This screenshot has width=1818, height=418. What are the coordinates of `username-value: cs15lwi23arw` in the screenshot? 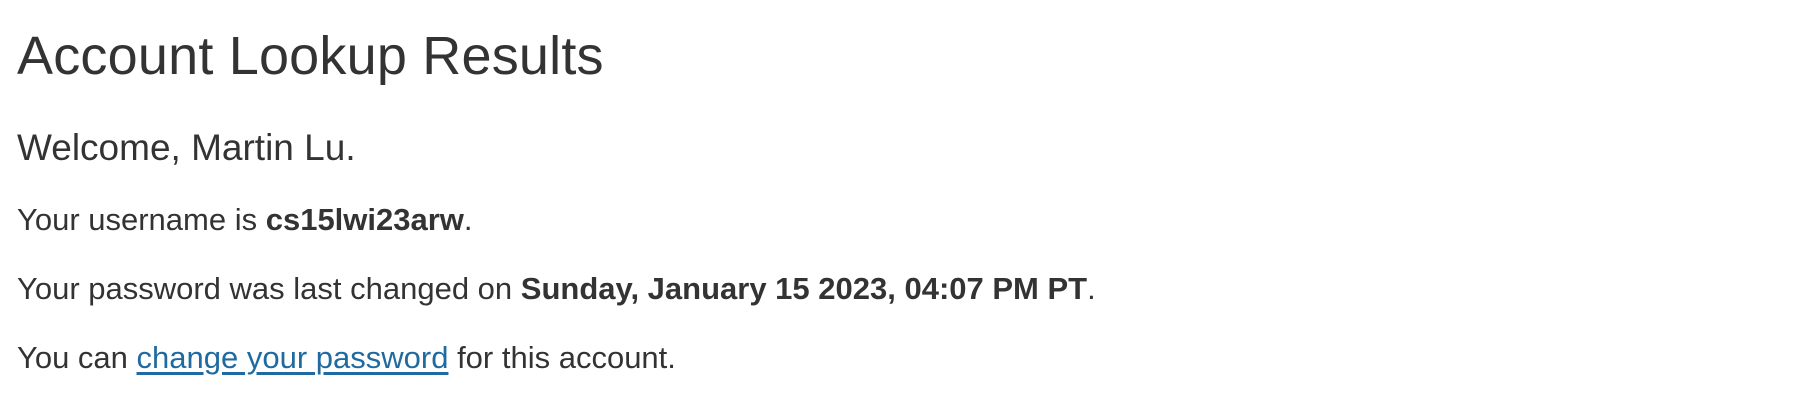 It's located at (364, 219).